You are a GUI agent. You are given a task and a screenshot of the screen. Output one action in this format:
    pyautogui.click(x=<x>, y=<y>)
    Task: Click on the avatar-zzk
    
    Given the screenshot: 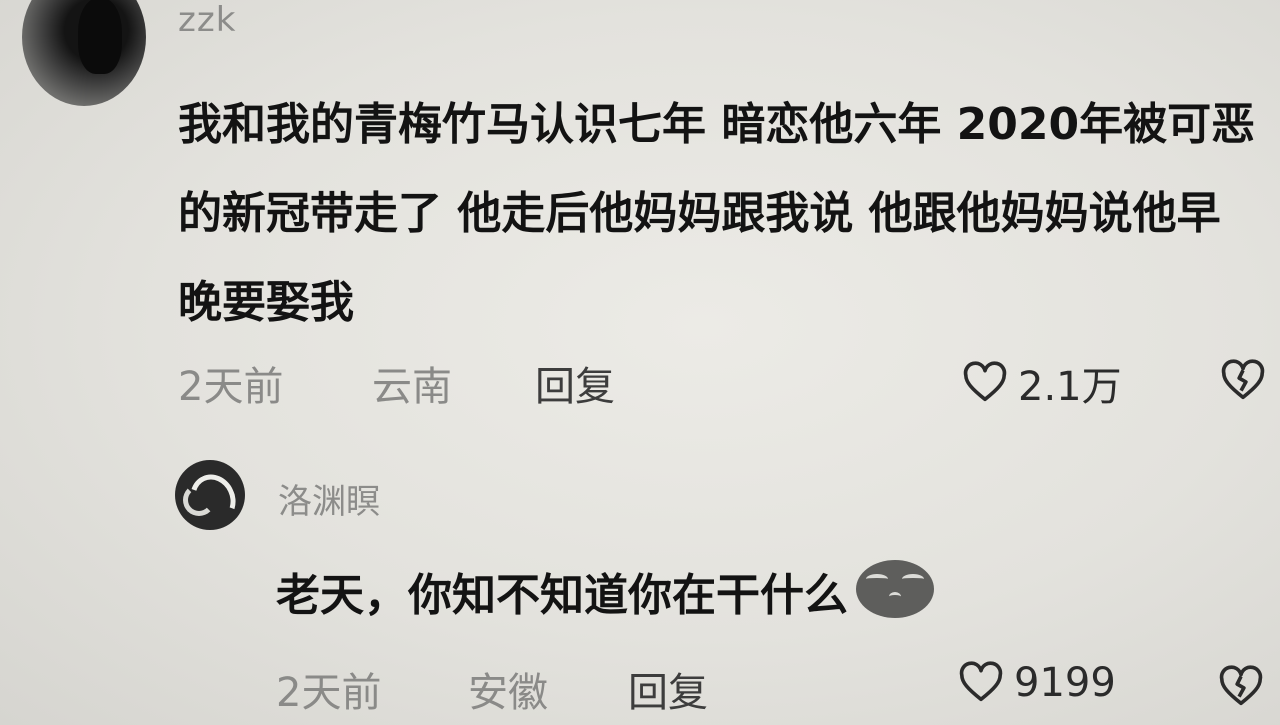 What is the action you would take?
    pyautogui.click(x=84, y=53)
    